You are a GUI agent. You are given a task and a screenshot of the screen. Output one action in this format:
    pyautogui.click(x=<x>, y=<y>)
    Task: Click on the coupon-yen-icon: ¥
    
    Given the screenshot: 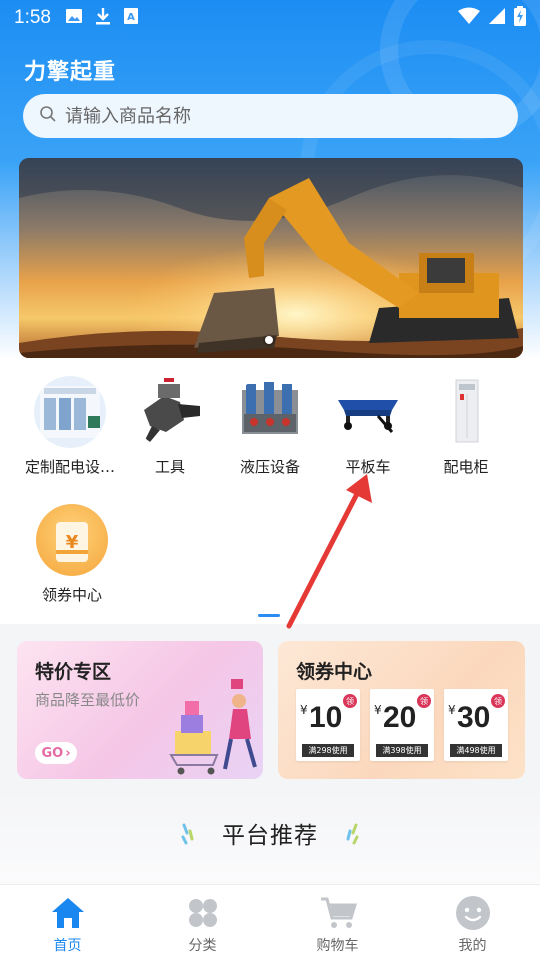 What is the action you would take?
    pyautogui.click(x=72, y=540)
    